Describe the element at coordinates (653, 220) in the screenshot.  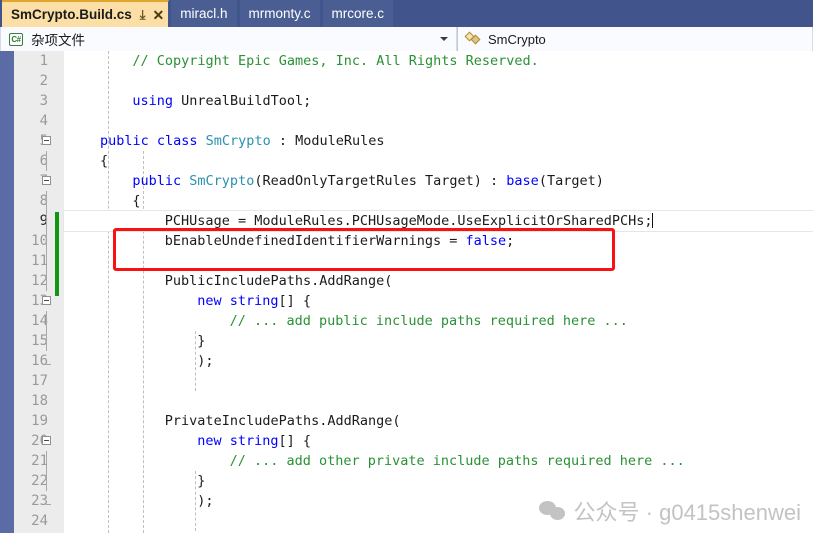
I see `text-caret` at that location.